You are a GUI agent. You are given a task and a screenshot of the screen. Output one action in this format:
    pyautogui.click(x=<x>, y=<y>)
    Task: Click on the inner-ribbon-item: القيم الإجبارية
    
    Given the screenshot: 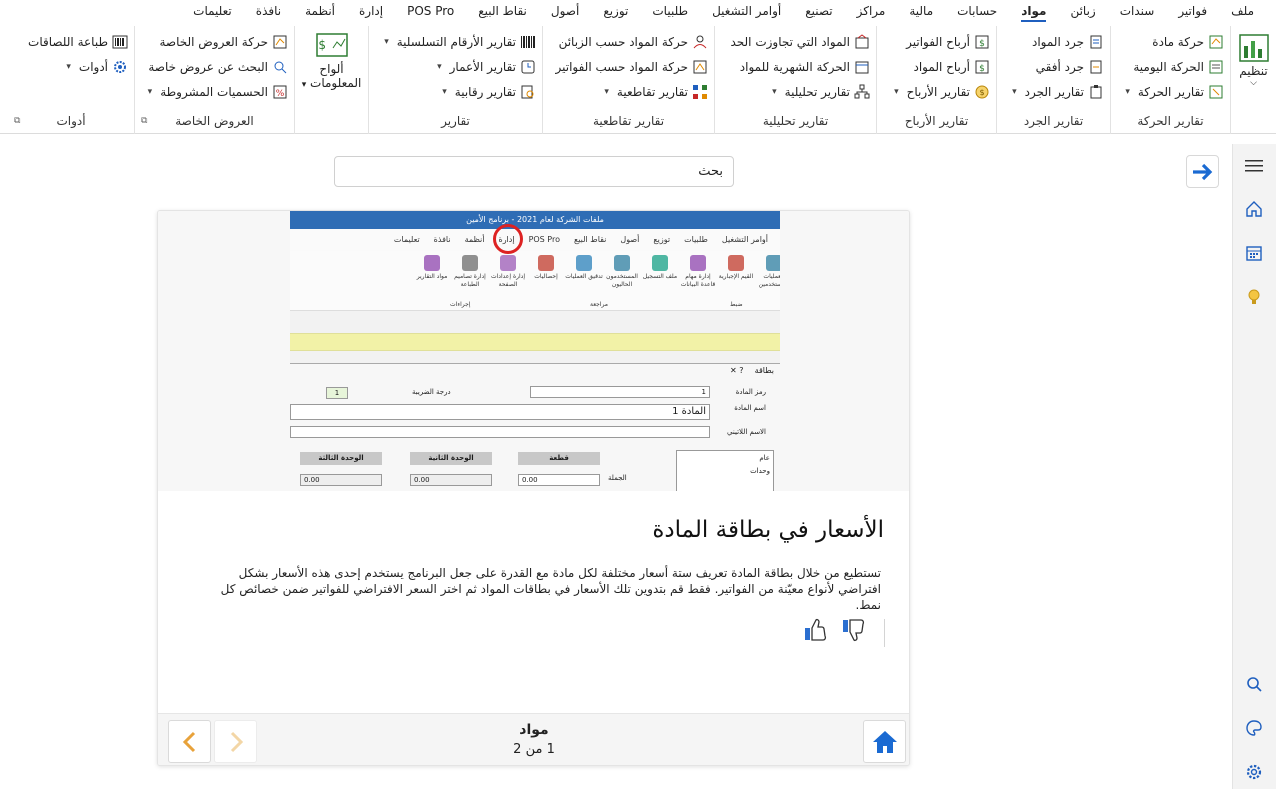 What is the action you would take?
    pyautogui.click(x=736, y=268)
    